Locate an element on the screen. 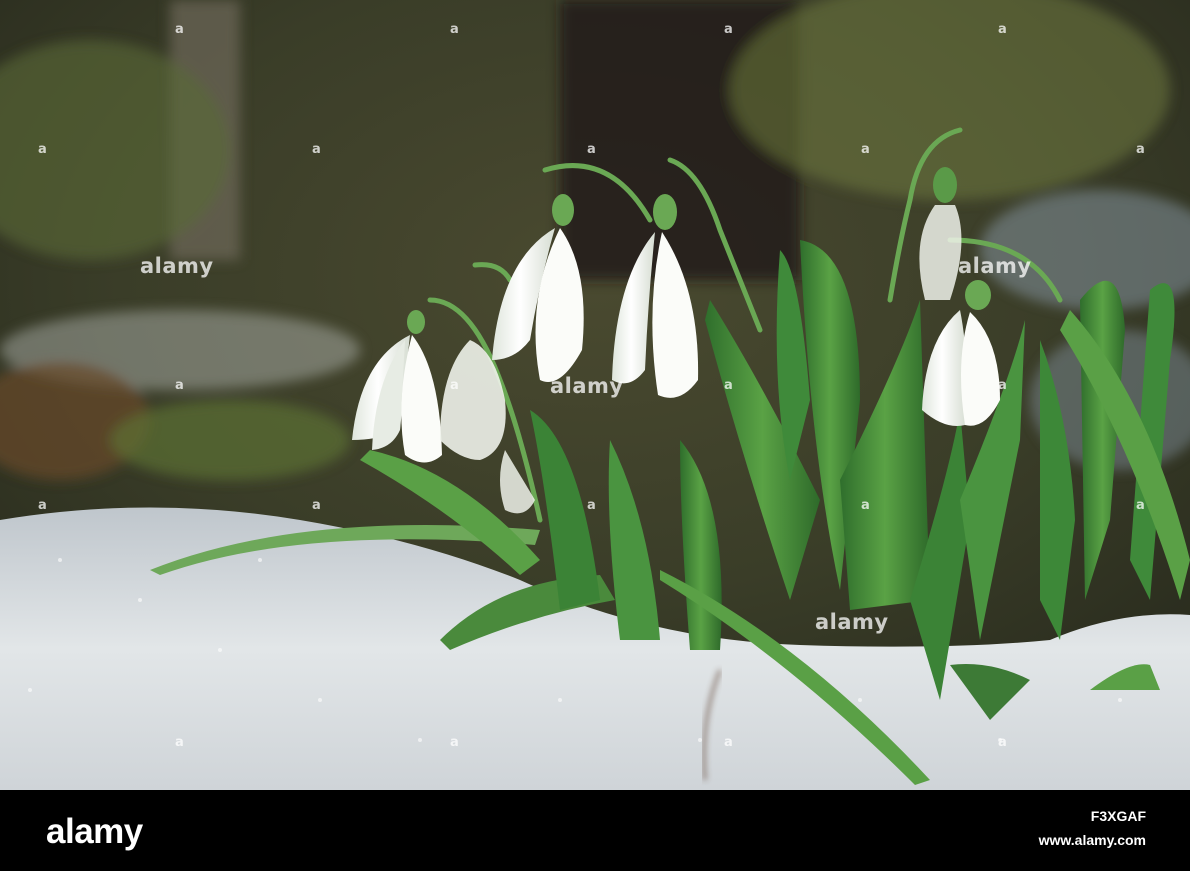  brand-logo: alamy is located at coordinates (94, 831).